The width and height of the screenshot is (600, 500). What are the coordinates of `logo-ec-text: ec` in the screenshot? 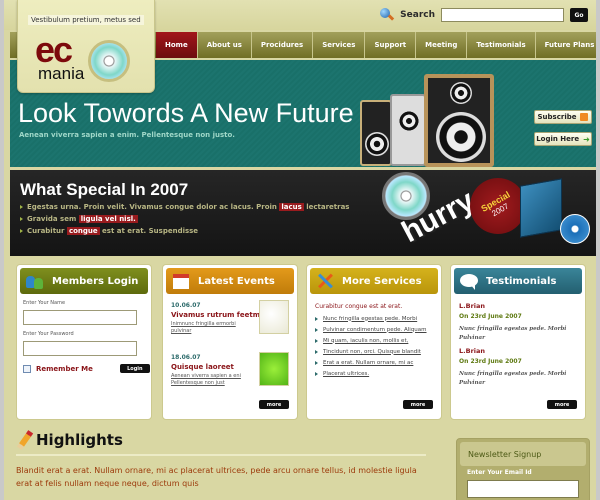 It's located at (54, 49).